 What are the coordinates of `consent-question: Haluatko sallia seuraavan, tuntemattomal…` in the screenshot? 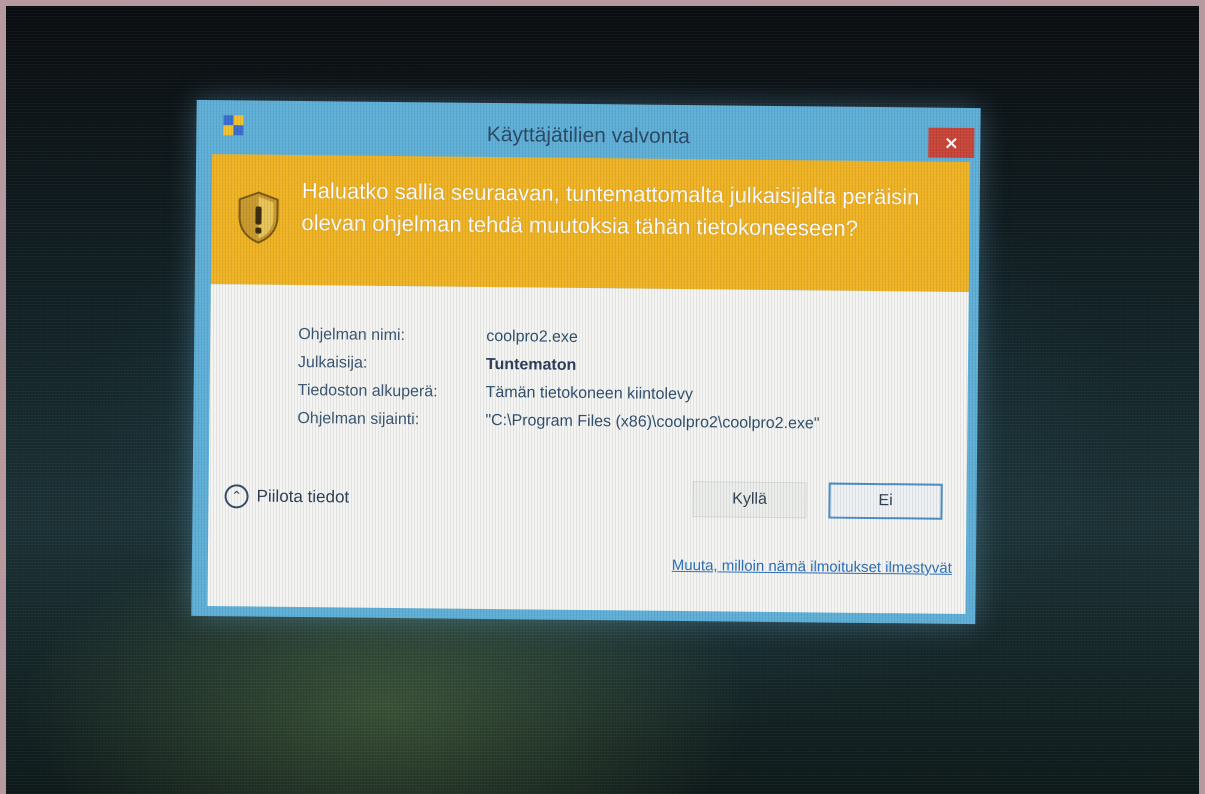 It's located at (610, 209).